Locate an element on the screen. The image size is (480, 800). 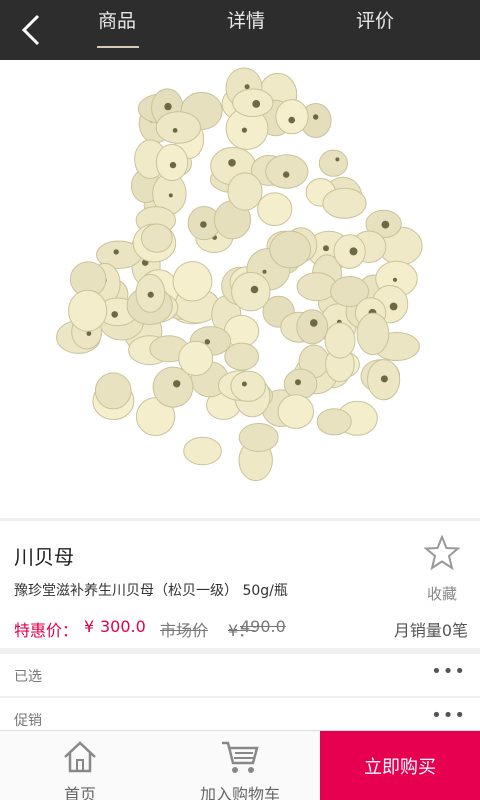
product-name: 川贝母 is located at coordinates (44, 557).